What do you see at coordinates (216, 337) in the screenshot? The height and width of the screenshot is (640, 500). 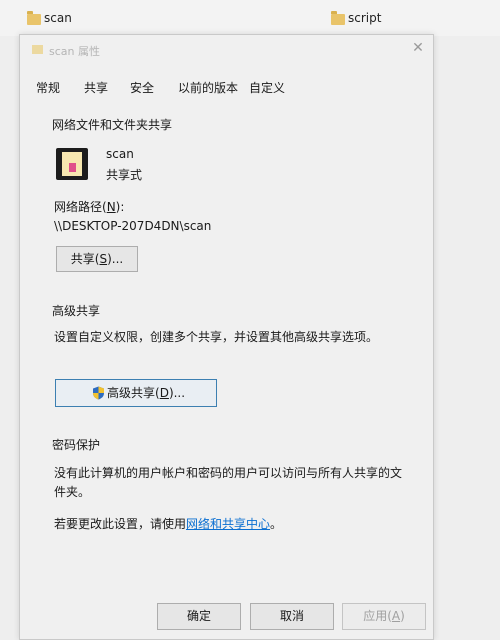 I see `advanced-sharing-description: 设置自定义权限，创建多个共享，并设置其他高级共享选项。` at bounding box center [216, 337].